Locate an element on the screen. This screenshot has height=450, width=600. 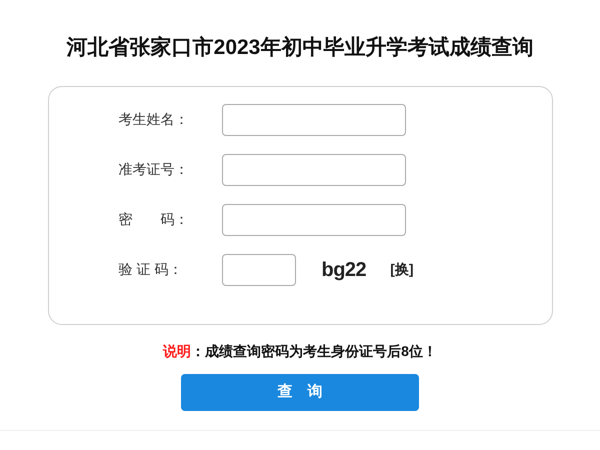
query-button: 查 询 is located at coordinates (300, 392).